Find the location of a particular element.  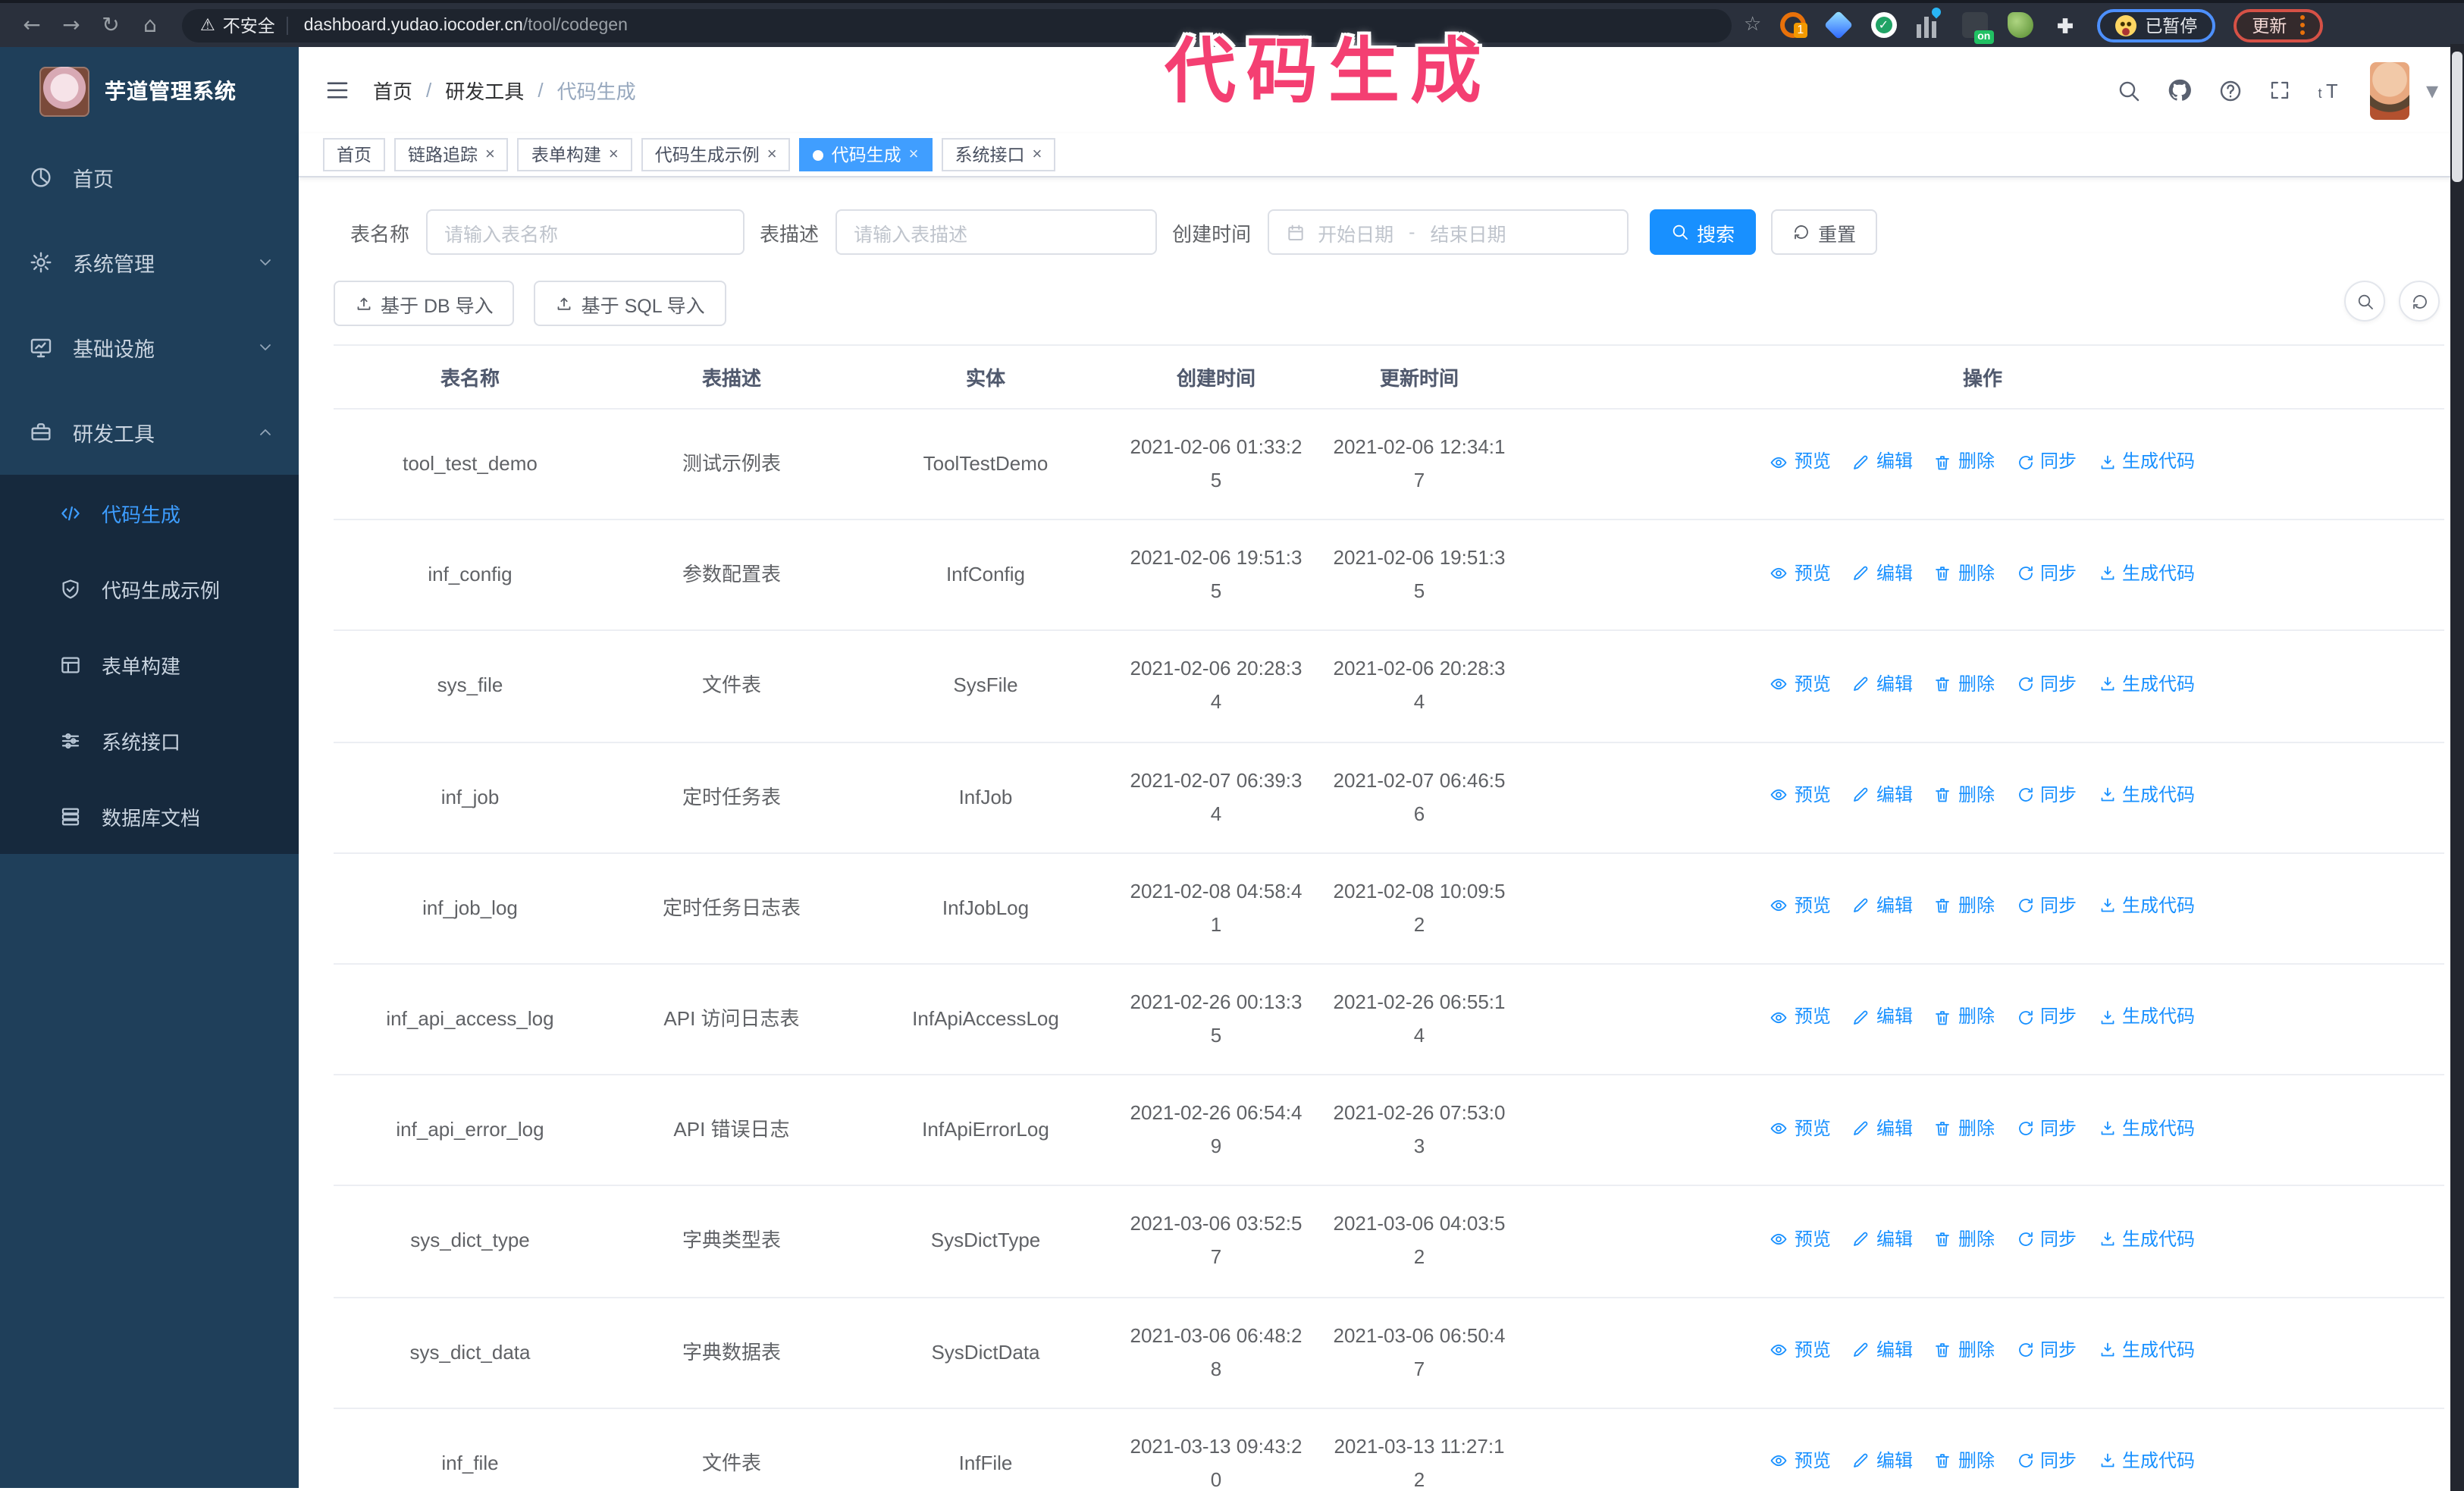

reload-icon: ↻ is located at coordinates (110, 25).